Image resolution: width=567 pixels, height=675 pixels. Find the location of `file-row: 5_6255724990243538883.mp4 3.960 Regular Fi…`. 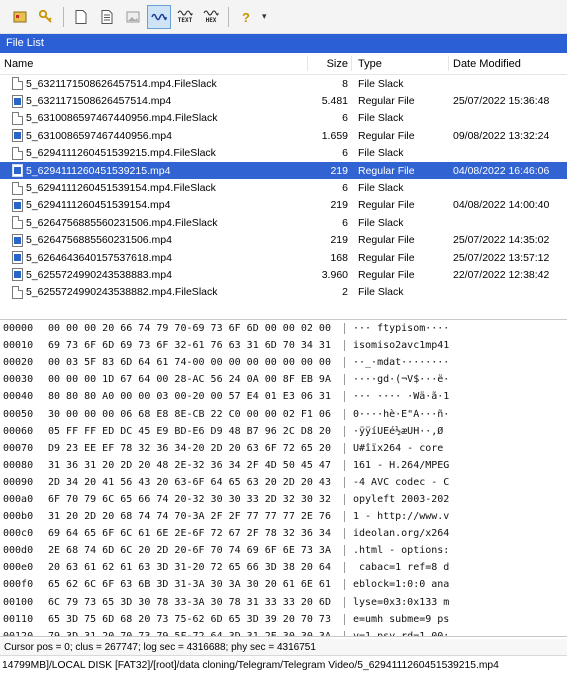

file-row: 5_6255724990243538883.mp4 3.960 Regular Fi… is located at coordinates (283, 274).